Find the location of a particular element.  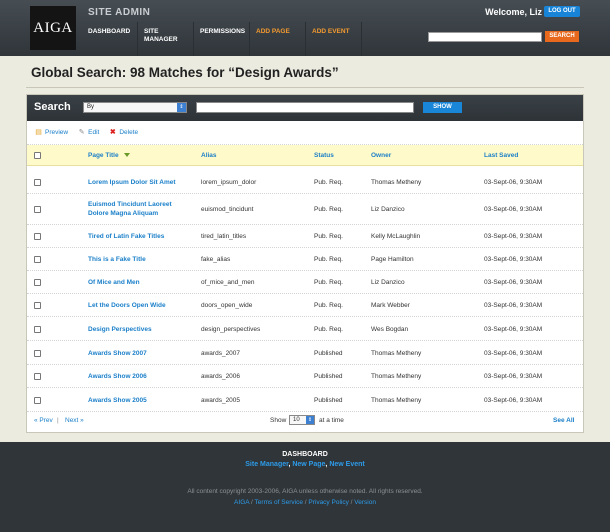

footer-link-site-manager: Site Manager is located at coordinates (266, 464).